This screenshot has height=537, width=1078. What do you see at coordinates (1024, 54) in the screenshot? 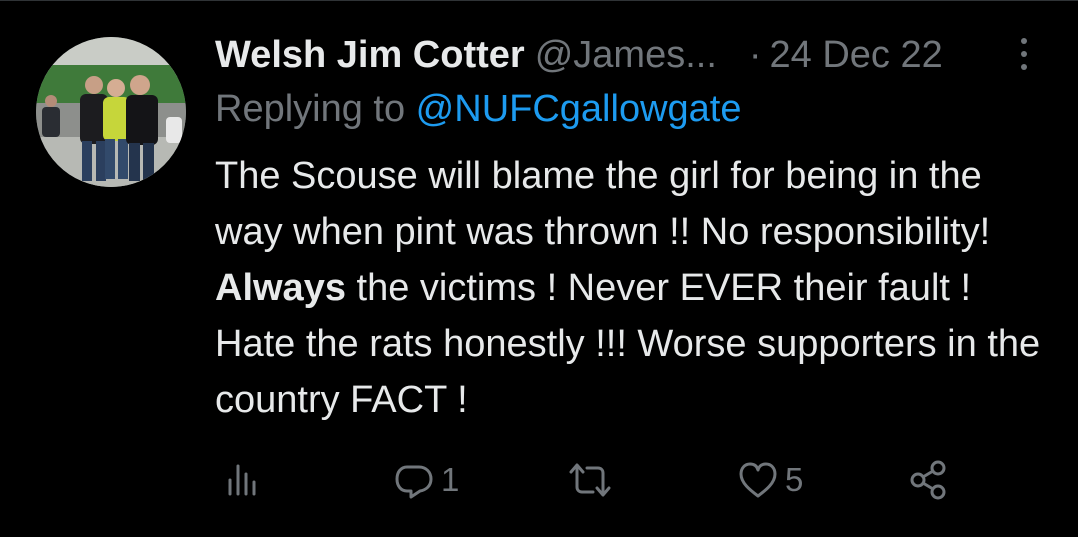
I see `more-options-icon` at bounding box center [1024, 54].